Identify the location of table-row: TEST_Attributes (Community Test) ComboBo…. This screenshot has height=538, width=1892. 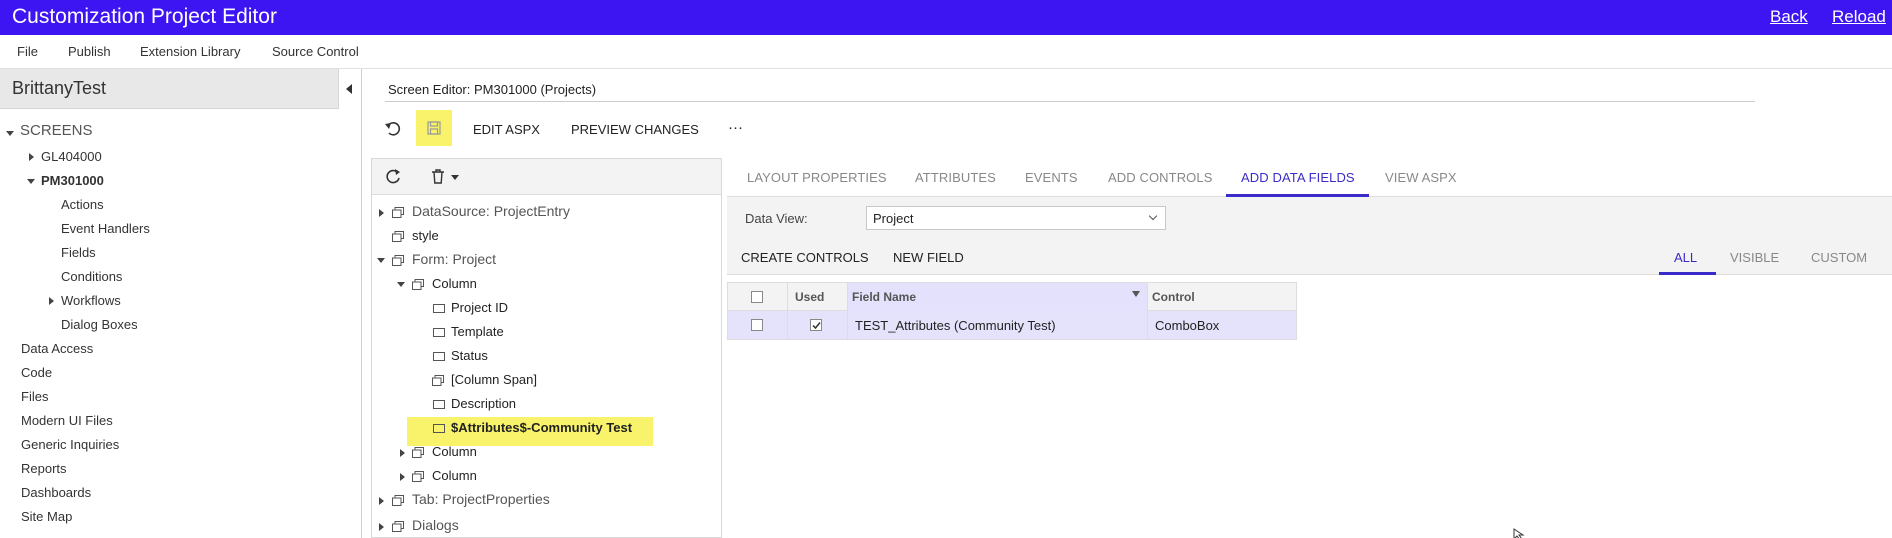
(1012, 325).